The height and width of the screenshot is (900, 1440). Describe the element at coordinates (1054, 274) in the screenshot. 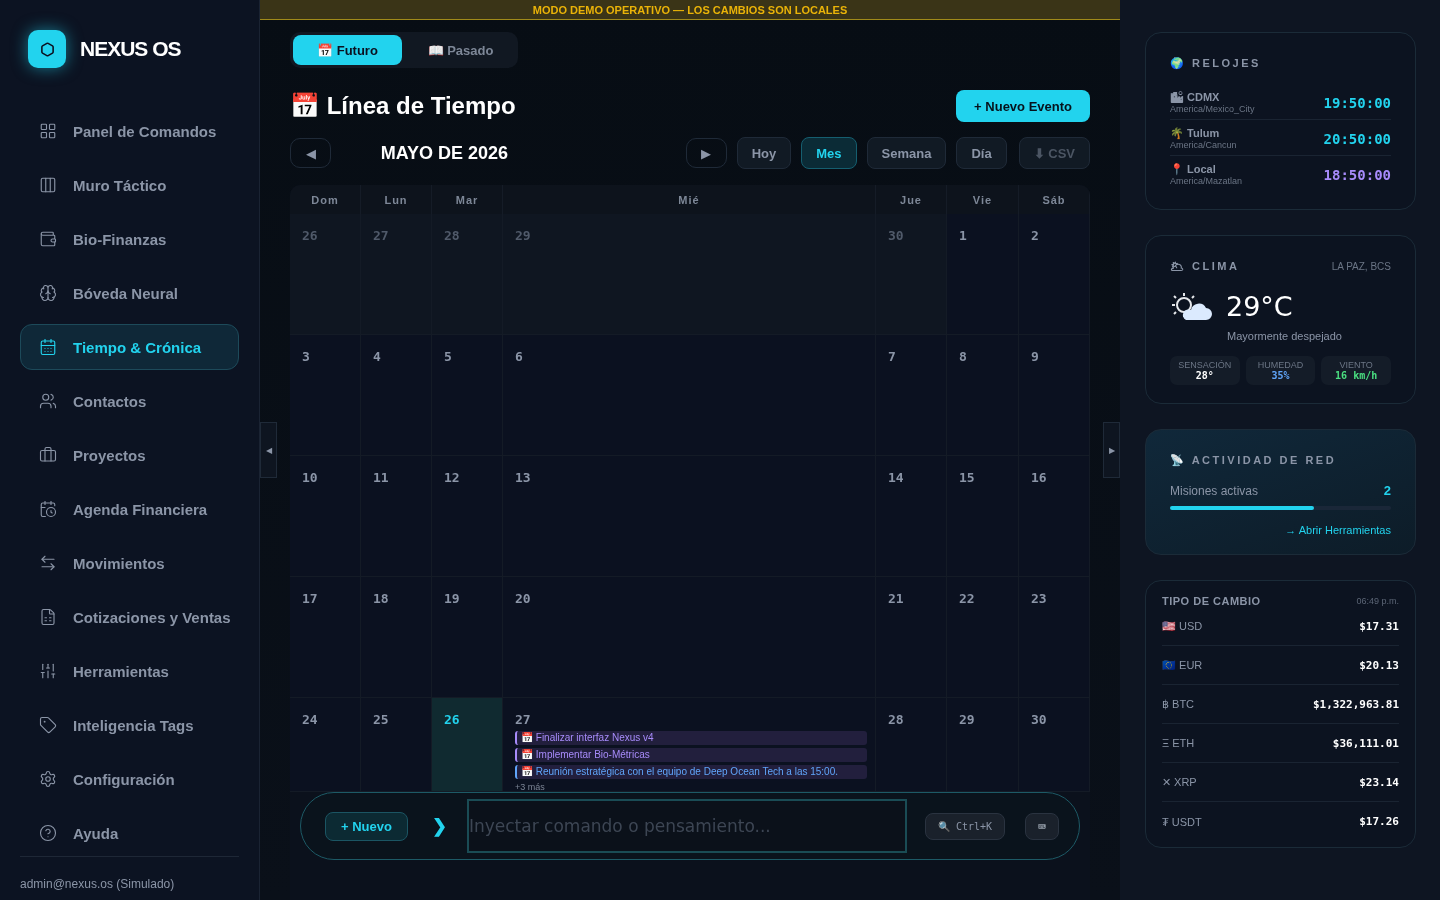

I see `day-cell: 2` at that location.